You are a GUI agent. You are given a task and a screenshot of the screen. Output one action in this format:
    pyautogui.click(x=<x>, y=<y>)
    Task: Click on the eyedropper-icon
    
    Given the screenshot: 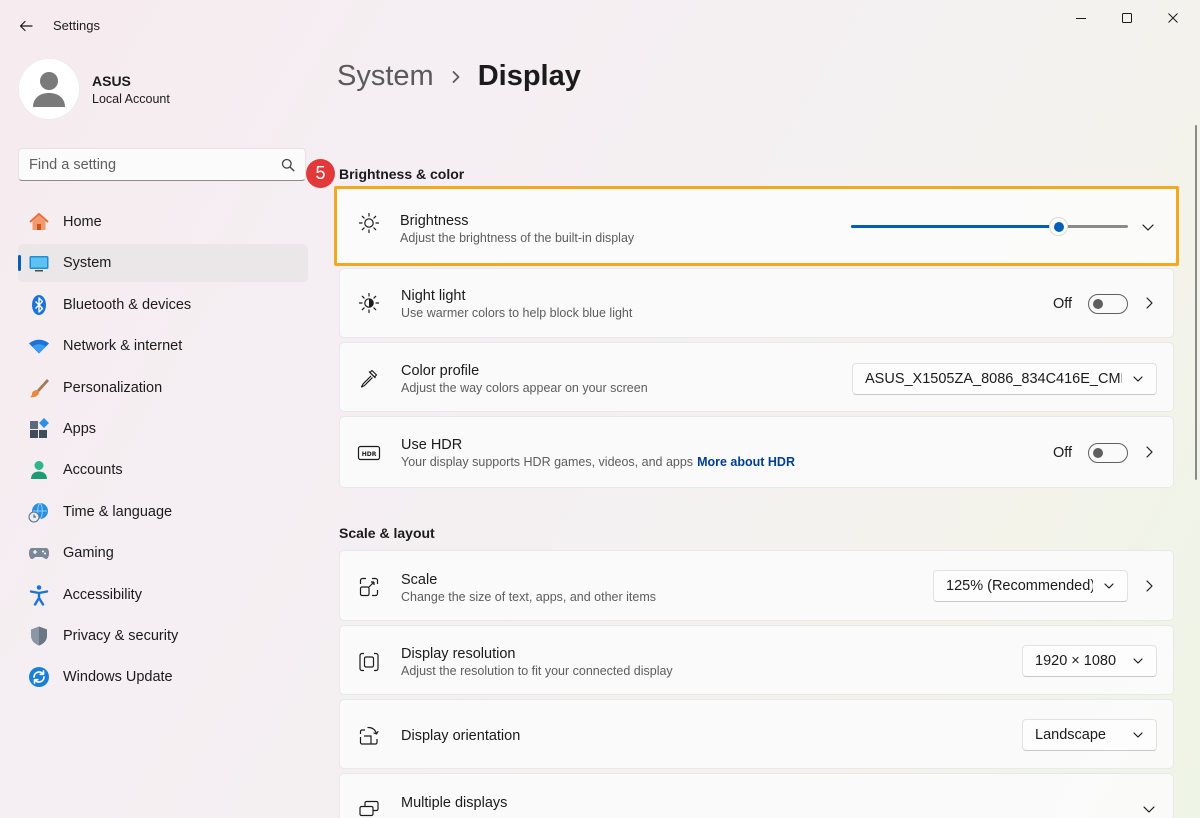 What is the action you would take?
    pyautogui.click(x=369, y=378)
    